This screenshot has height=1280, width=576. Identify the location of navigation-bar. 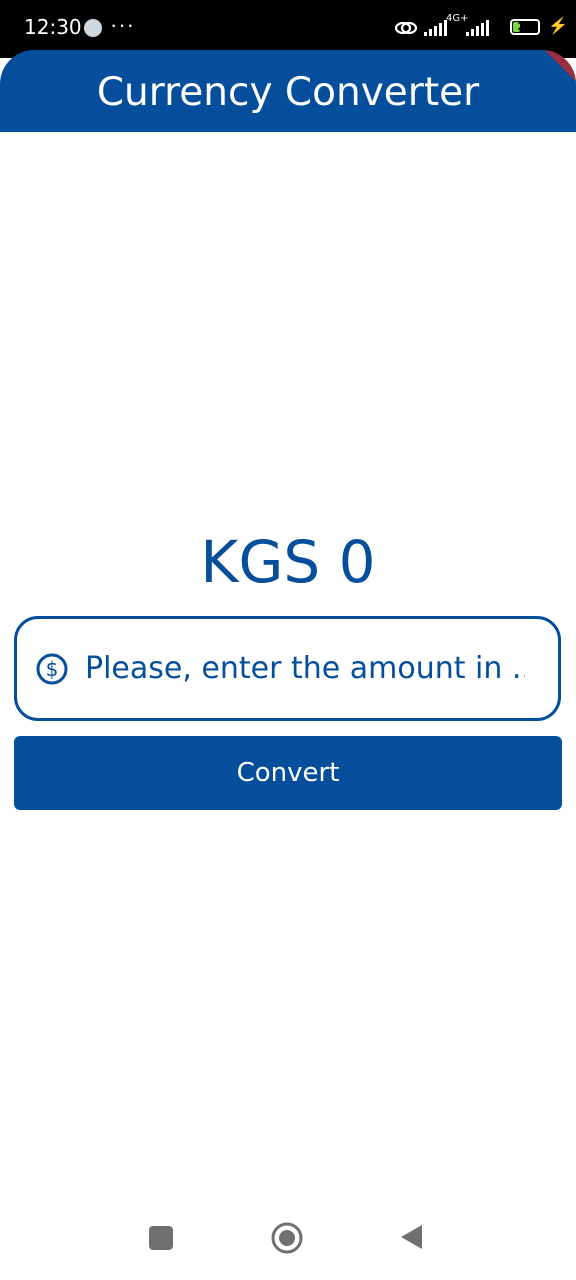
(288, 1238).